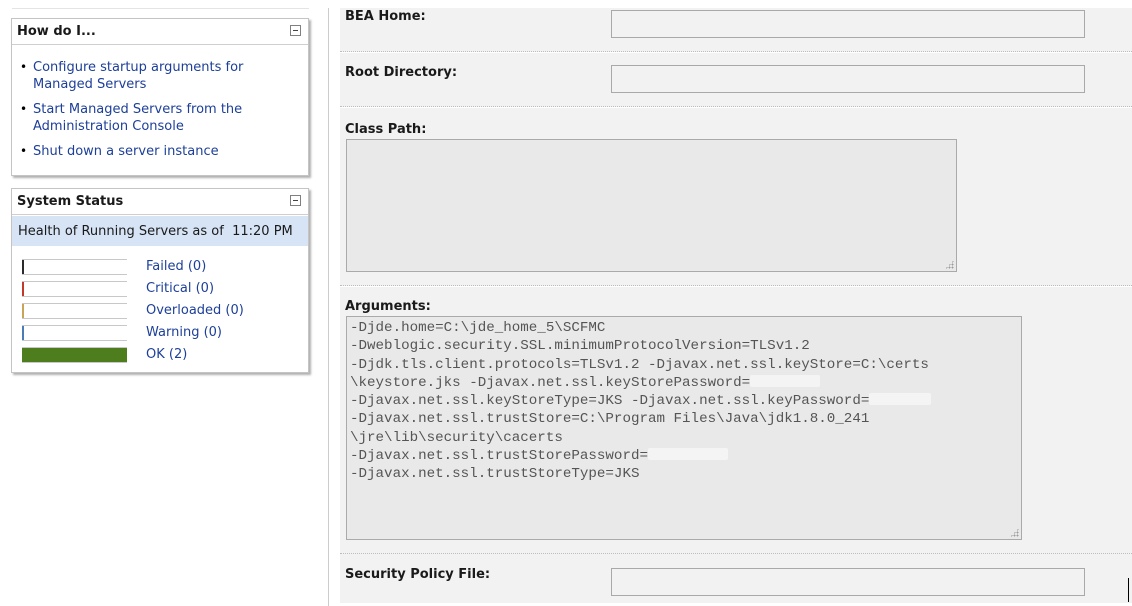  I want to click on health-heading-band: Health of Running Servers as of 11:20 PM, so click(160, 231).